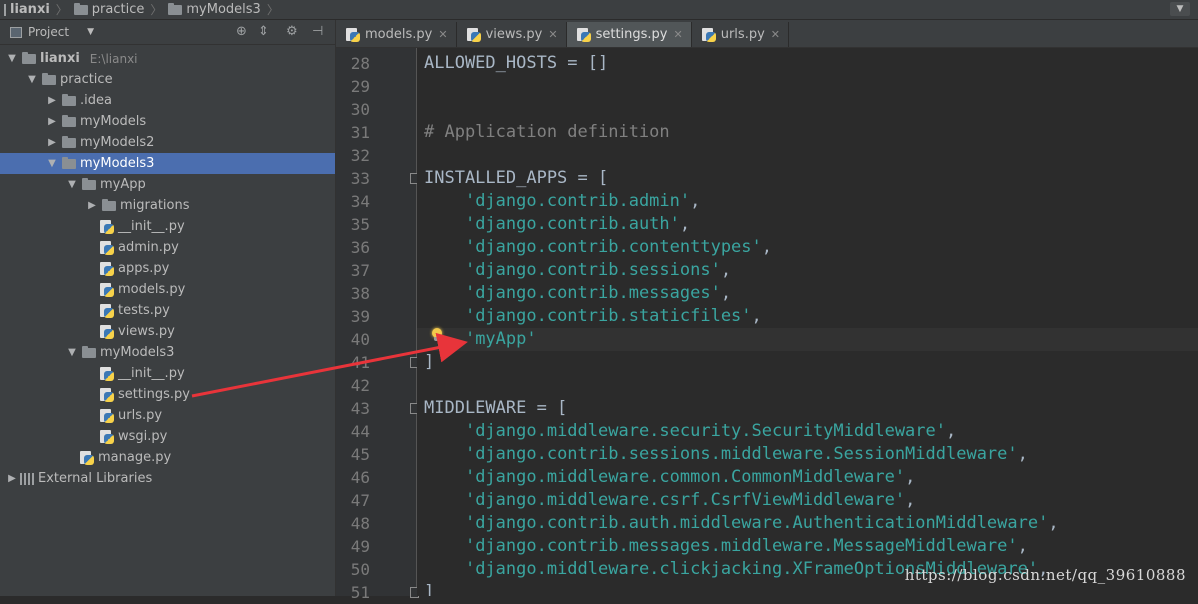  Describe the element at coordinates (167, 184) in the screenshot. I see `tree-folder-item: ▼ myApp` at that location.